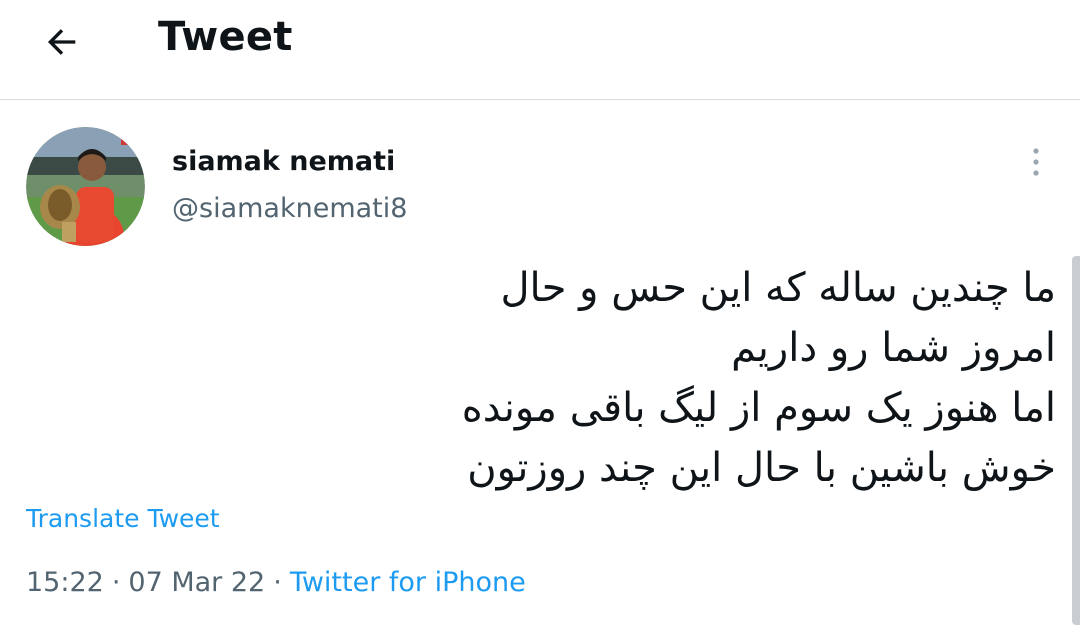 The image size is (1080, 625). What do you see at coordinates (778, 288) in the screenshot?
I see `tweet-line: ما چندین ساله که این حس و حال` at bounding box center [778, 288].